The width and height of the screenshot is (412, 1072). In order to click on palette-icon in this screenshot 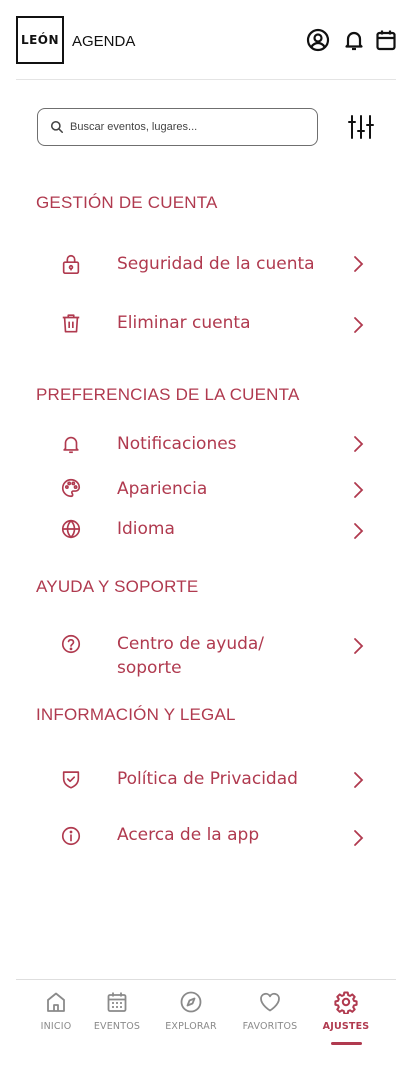, I will do `click(71, 488)`.